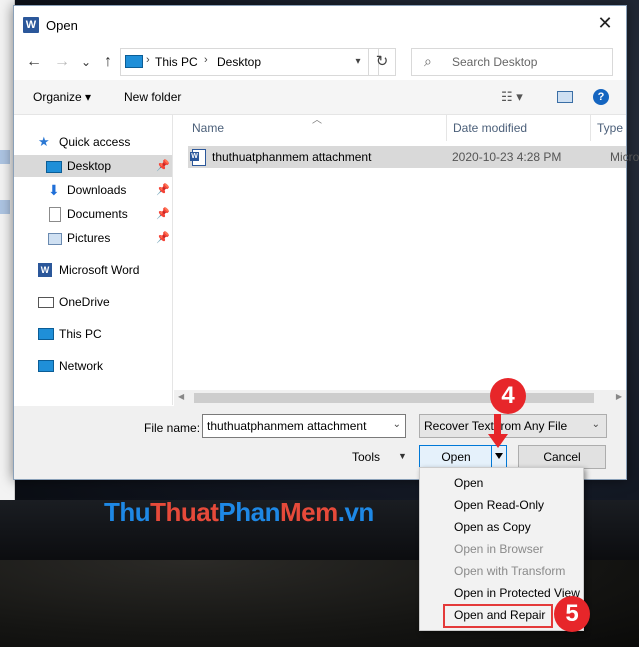  What do you see at coordinates (55, 239) in the screenshot?
I see `picture-icon` at bounding box center [55, 239].